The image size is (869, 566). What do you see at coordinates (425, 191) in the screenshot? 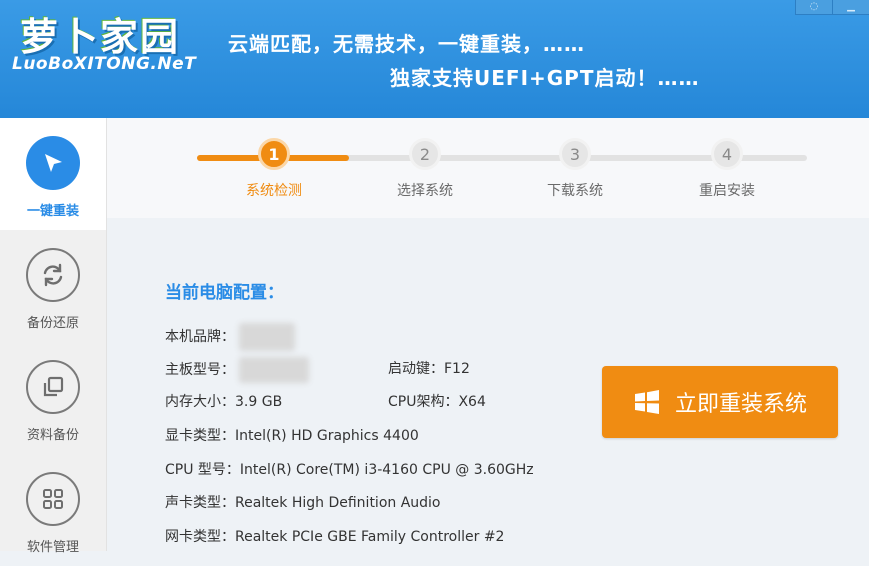
I see `step-label: 选择系统` at bounding box center [425, 191].